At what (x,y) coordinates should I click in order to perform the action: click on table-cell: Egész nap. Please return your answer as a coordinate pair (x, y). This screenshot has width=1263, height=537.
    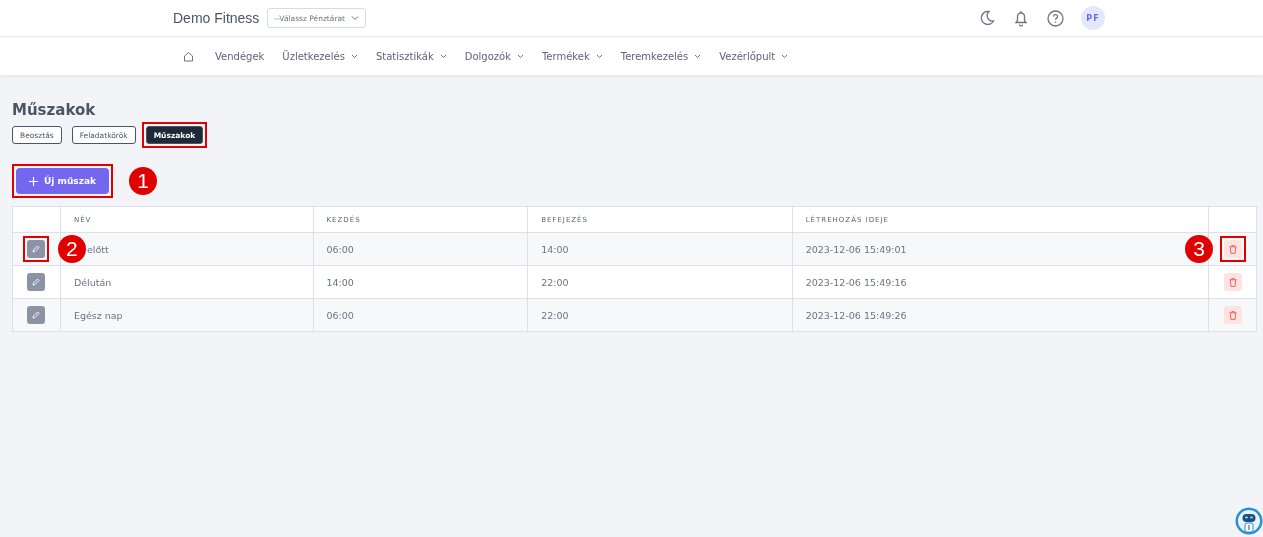
    Looking at the image, I should click on (98, 315).